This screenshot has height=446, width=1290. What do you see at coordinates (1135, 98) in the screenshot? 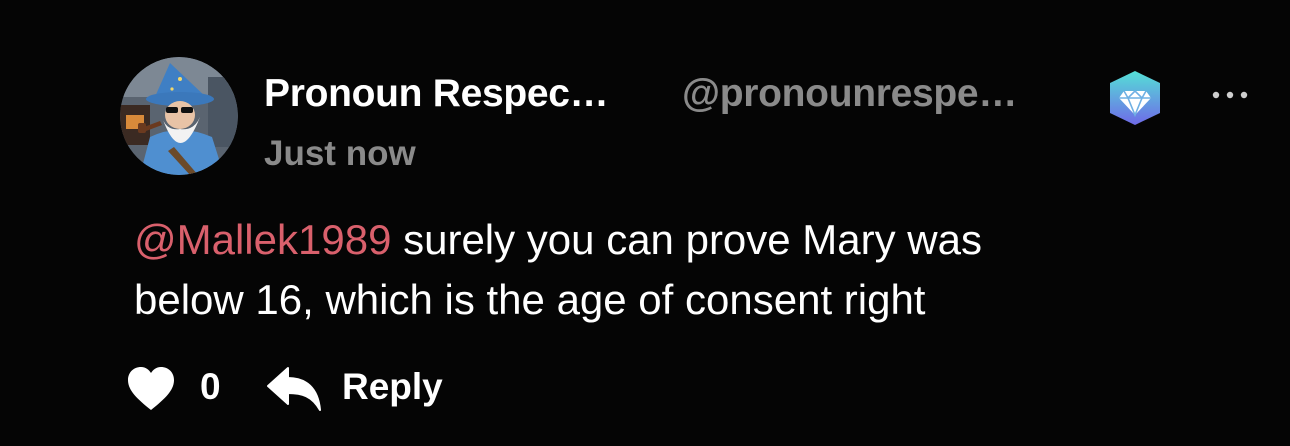
I see `diamond-badge-icon` at bounding box center [1135, 98].